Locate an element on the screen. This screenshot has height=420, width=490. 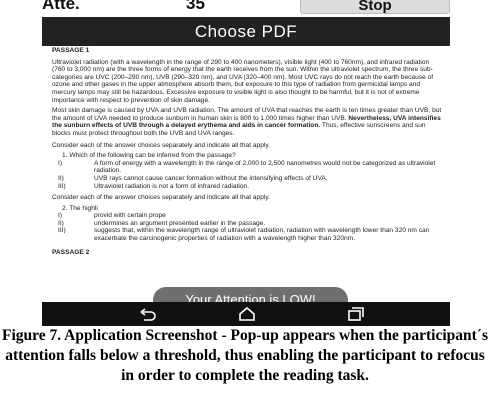
android-navigation-bar is located at coordinates (246, 314).